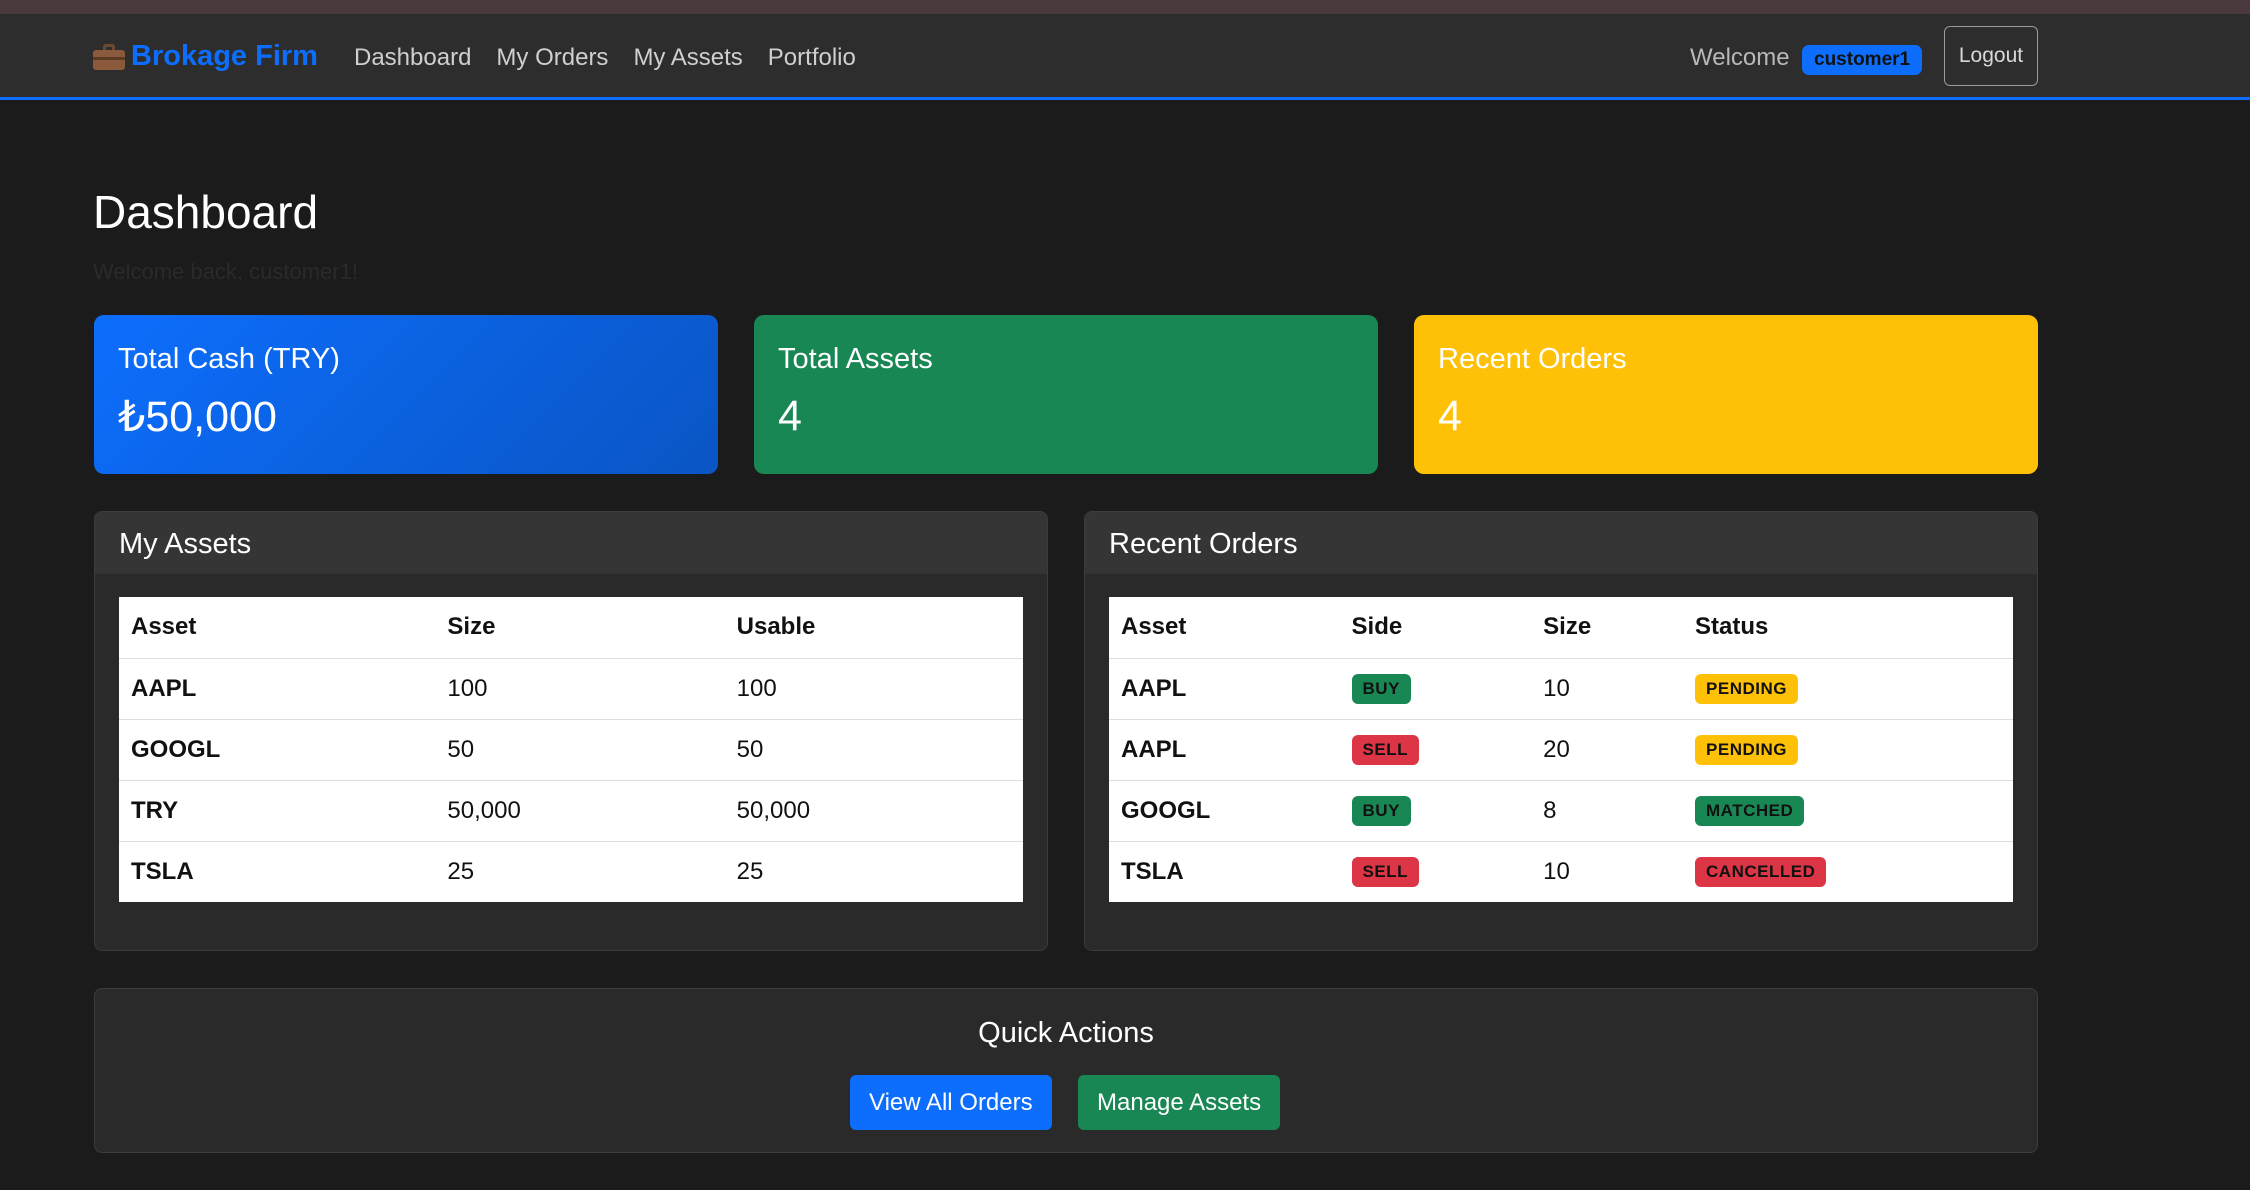  Describe the element at coordinates (580, 749) in the screenshot. I see `asset-size: 50` at that location.